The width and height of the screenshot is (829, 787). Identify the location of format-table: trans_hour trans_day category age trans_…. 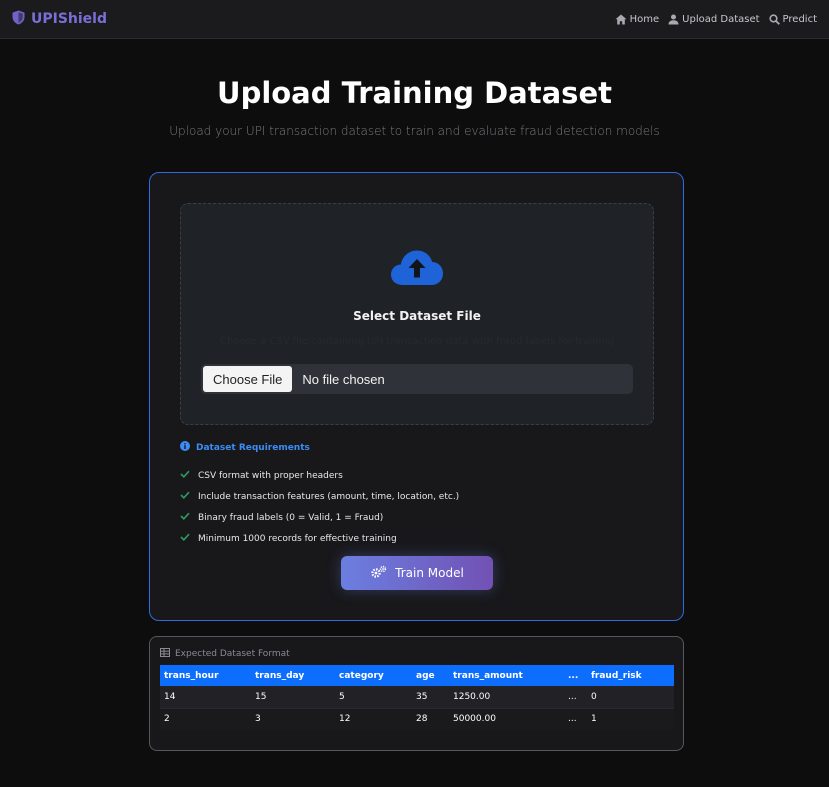
(417, 697).